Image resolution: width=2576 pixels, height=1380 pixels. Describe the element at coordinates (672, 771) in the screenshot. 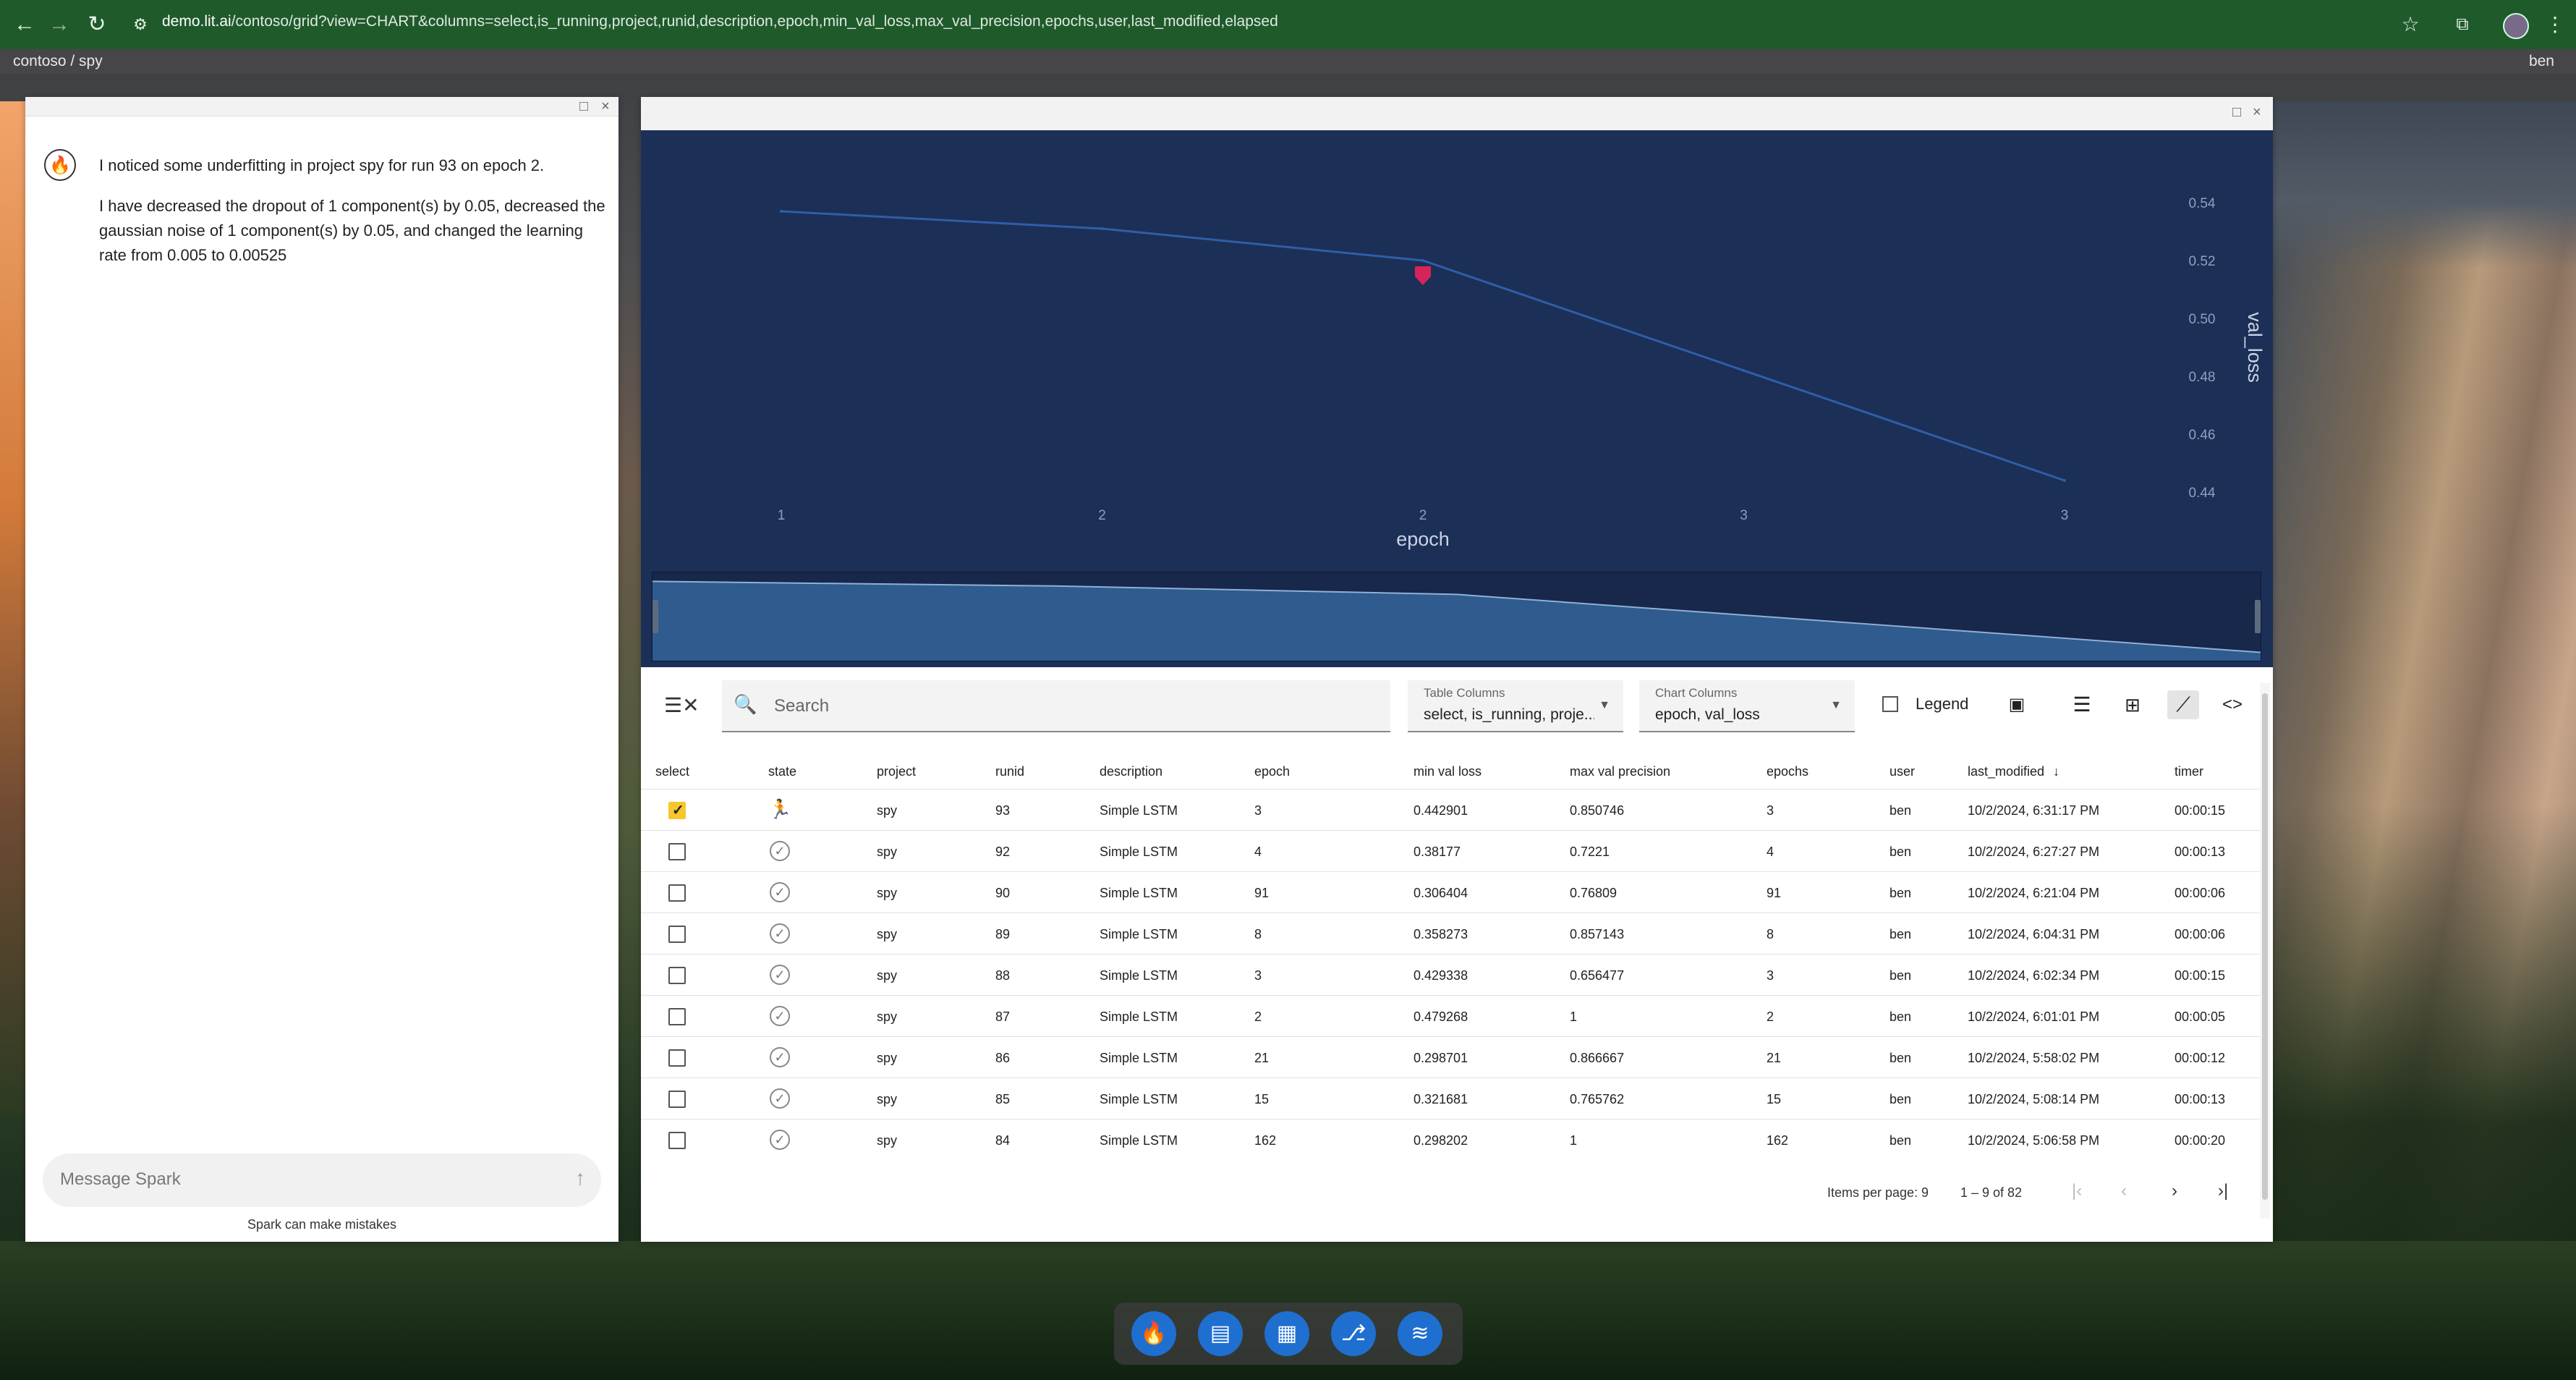

I see `column-header: select` at that location.